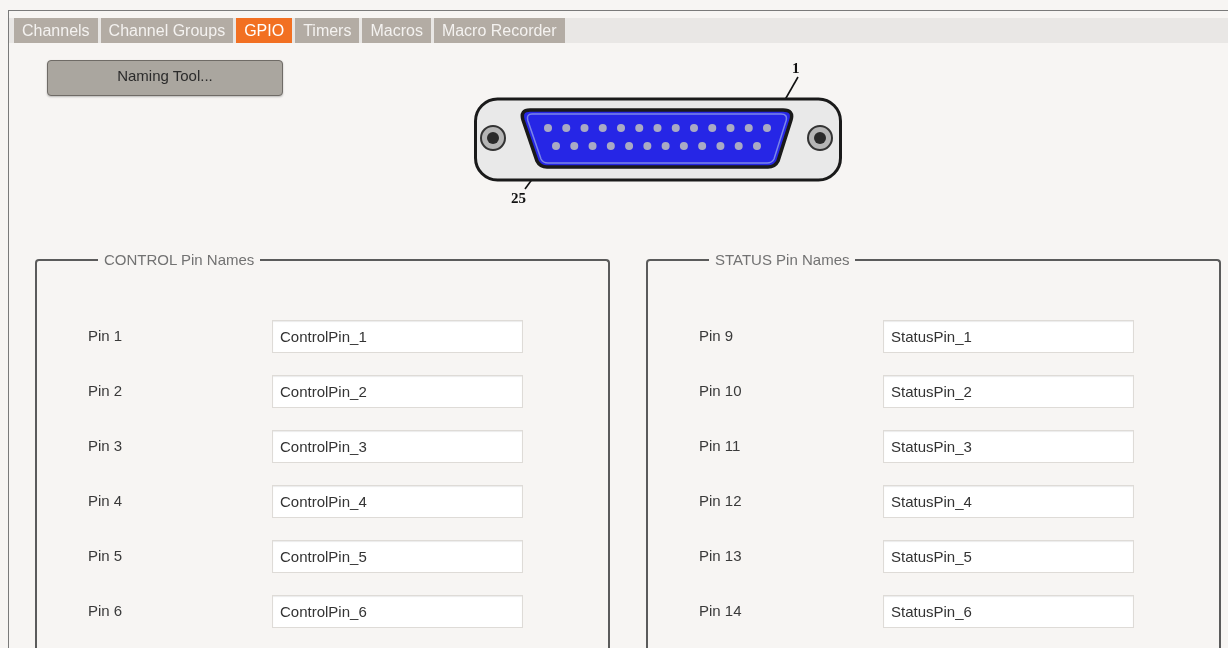 The width and height of the screenshot is (1228, 648). What do you see at coordinates (1008, 336) in the screenshot?
I see `pin-name-field: StatusPin_1` at bounding box center [1008, 336].